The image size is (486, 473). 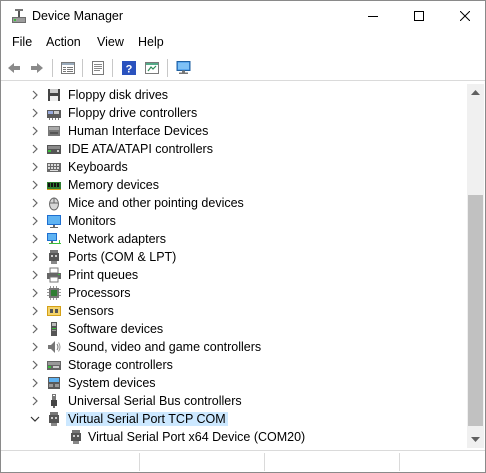 I want to click on tree-category-row: Universal Serial Bus controllers, so click(x=236, y=401).